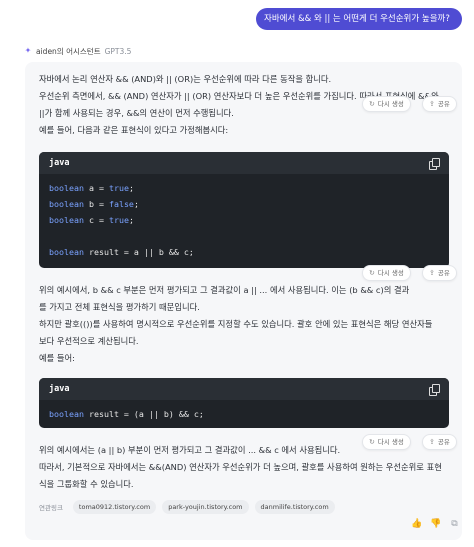  I want to click on code-line: boolean result = (a || b) && c;, so click(126, 414).